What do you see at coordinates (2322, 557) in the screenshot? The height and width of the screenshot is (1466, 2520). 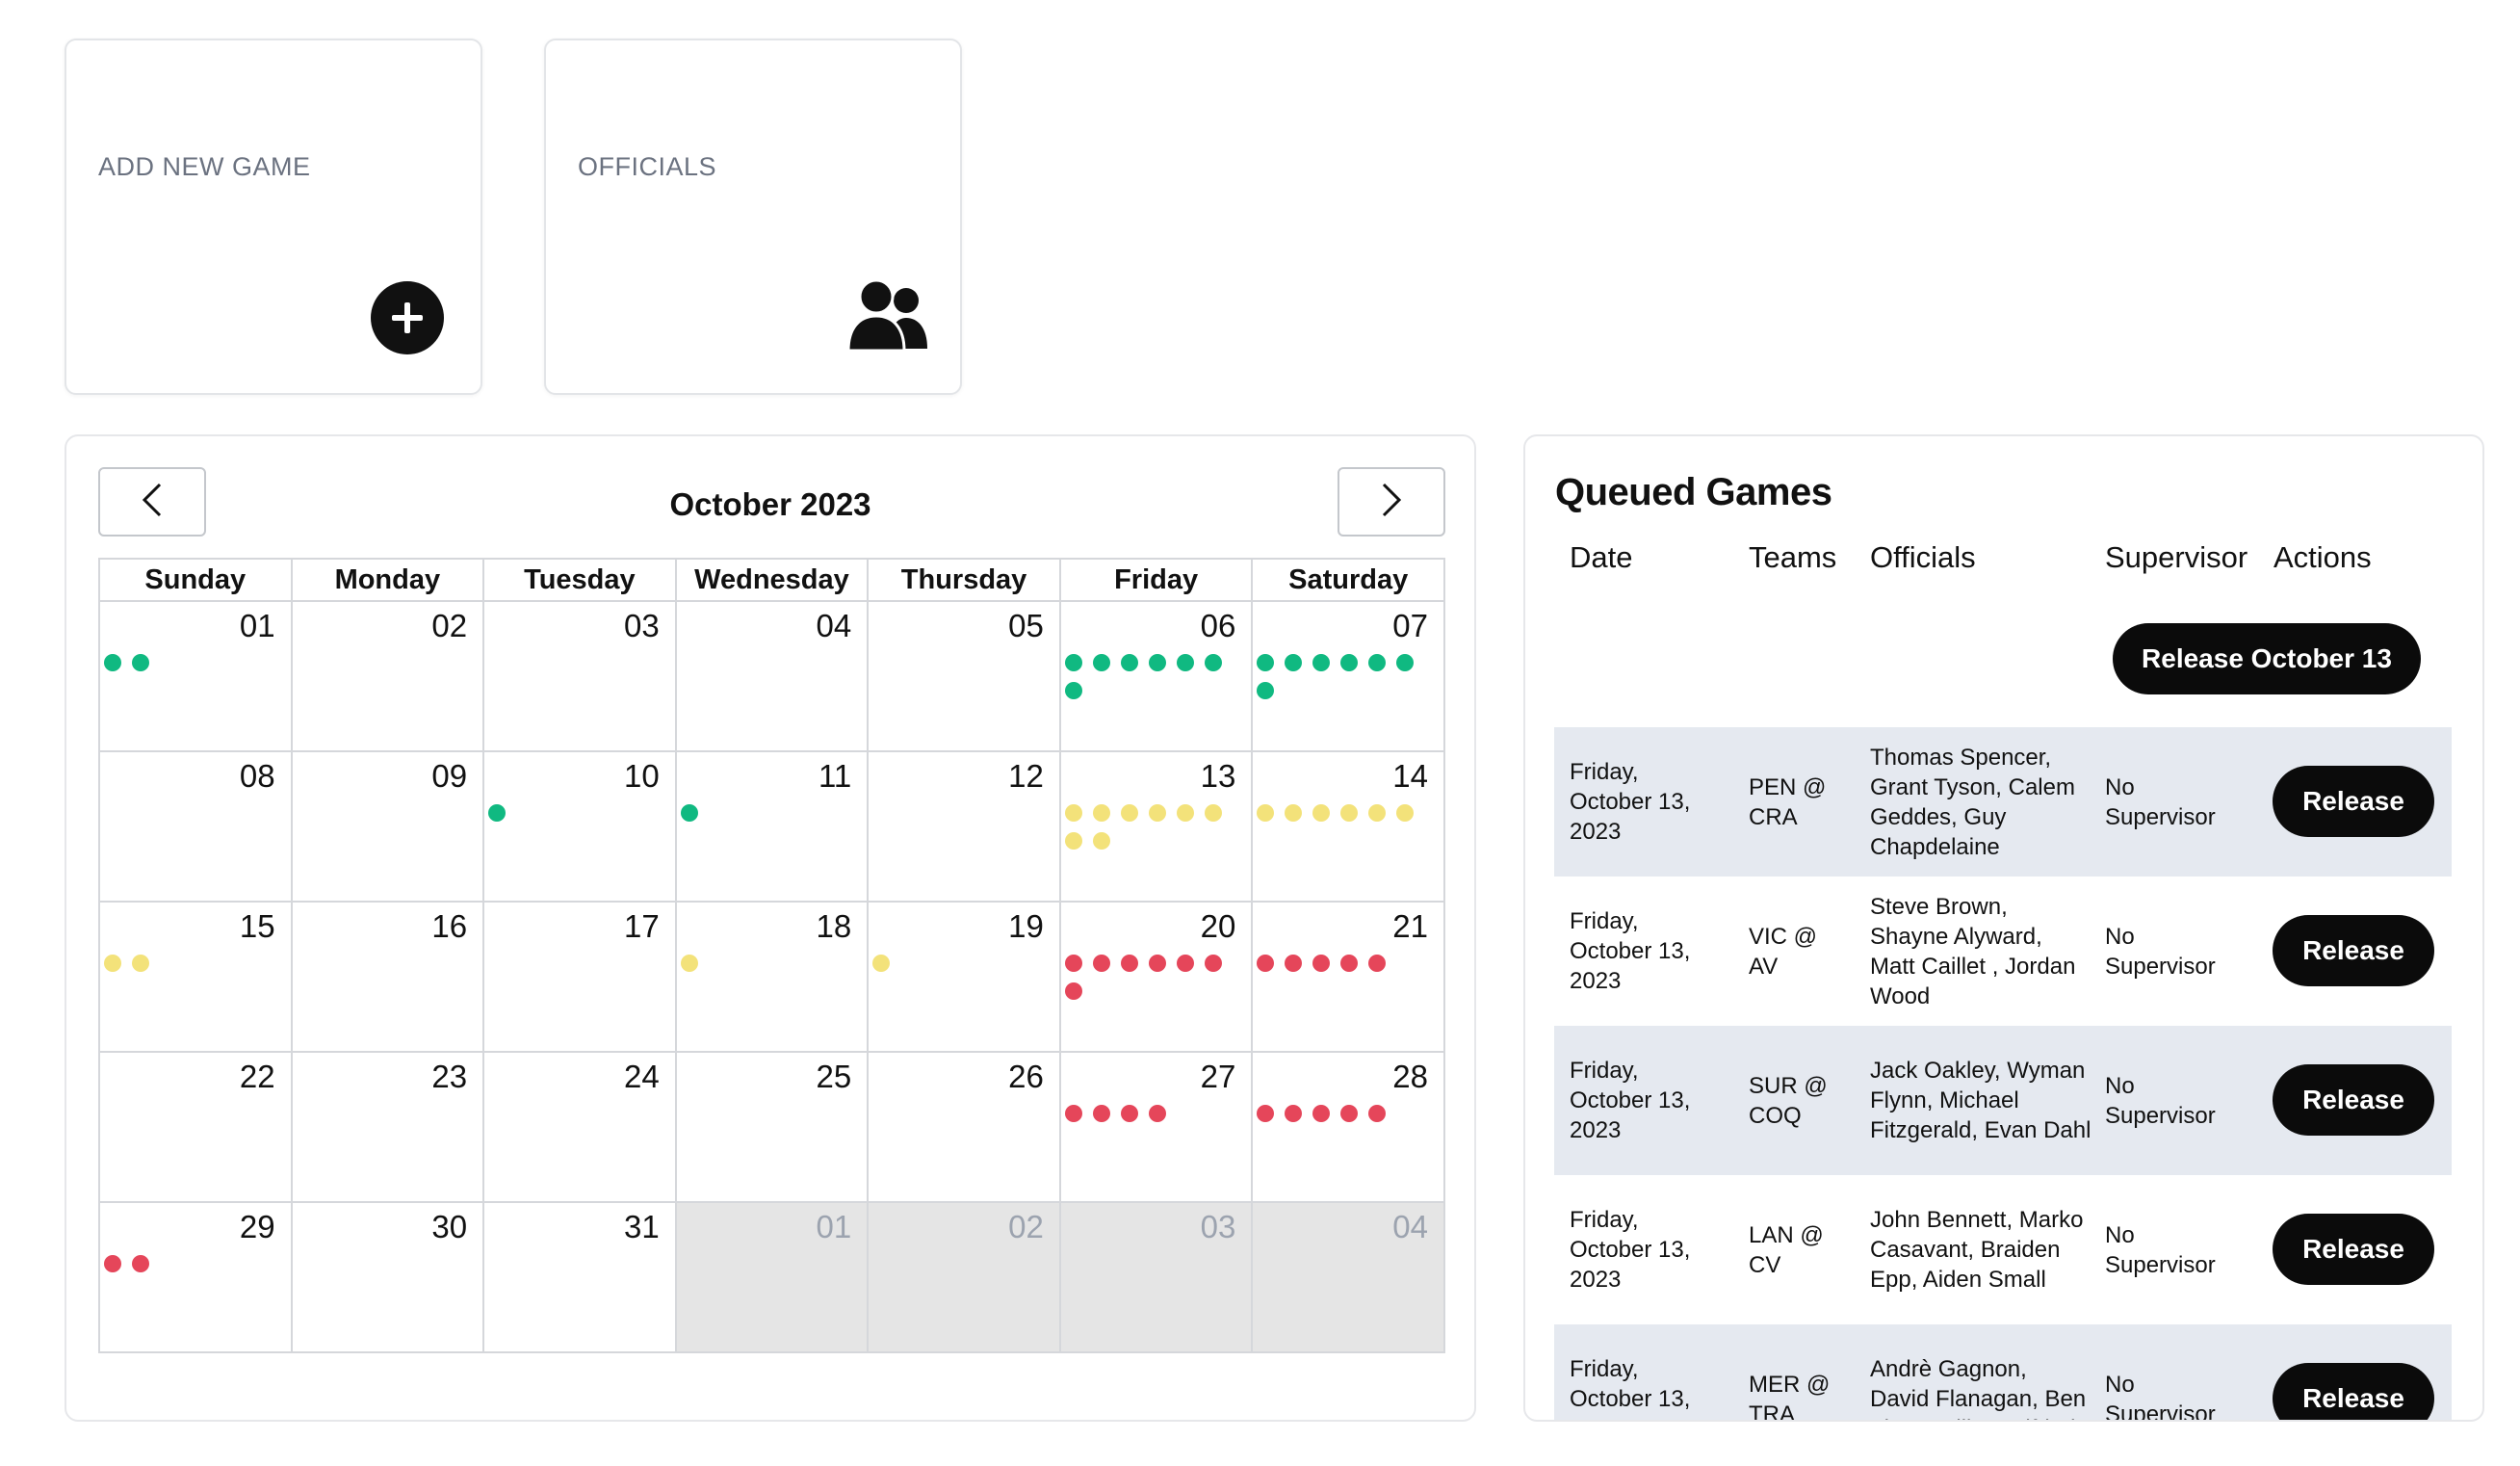 I see `column-header-actions: Actions` at bounding box center [2322, 557].